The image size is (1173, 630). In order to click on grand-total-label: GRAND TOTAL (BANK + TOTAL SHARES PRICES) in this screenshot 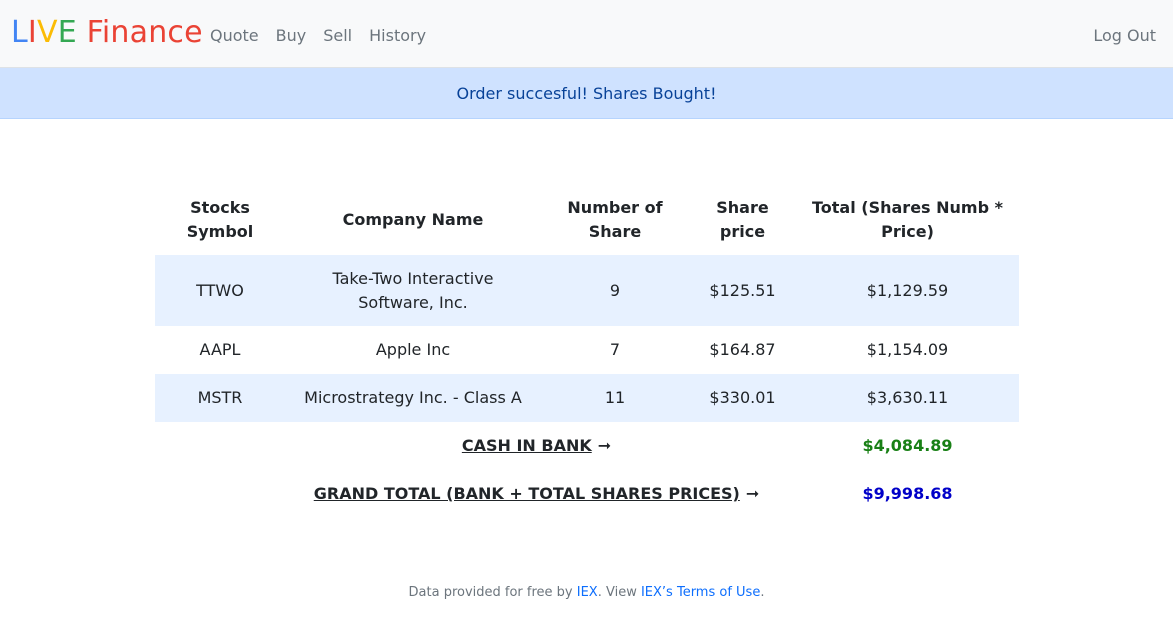, I will do `click(526, 493)`.